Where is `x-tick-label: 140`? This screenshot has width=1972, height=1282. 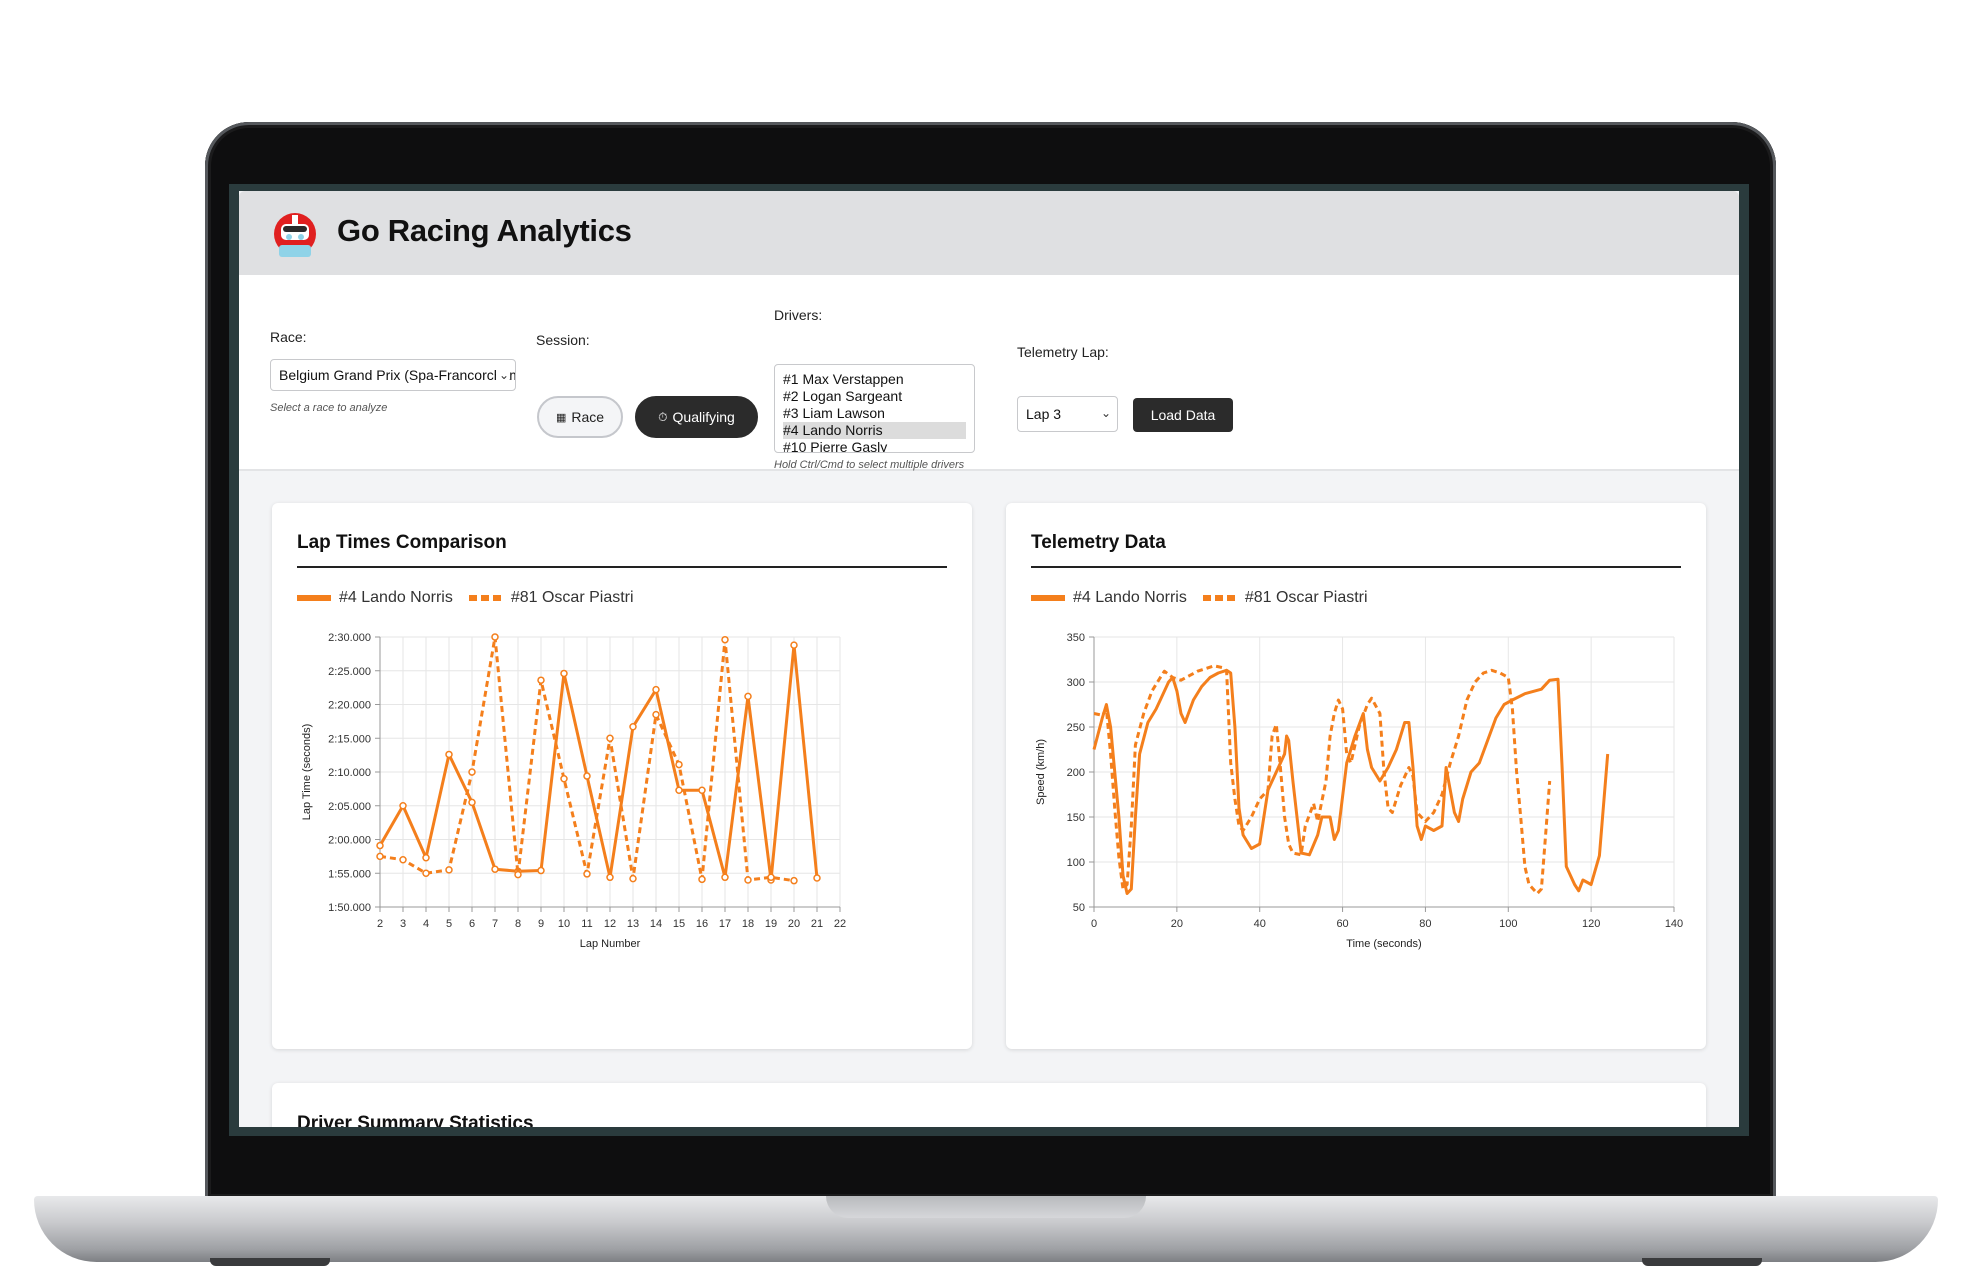 x-tick-label: 140 is located at coordinates (1674, 924).